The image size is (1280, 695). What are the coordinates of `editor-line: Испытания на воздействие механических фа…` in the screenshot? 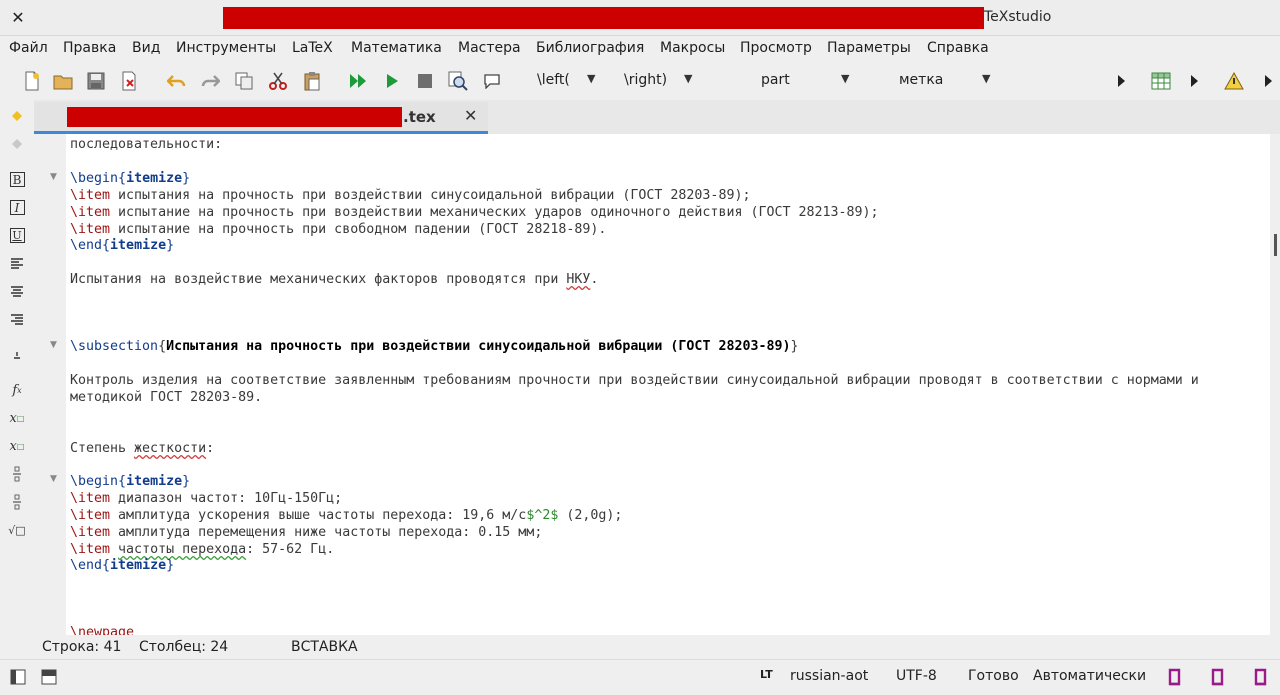 It's located at (334, 279).